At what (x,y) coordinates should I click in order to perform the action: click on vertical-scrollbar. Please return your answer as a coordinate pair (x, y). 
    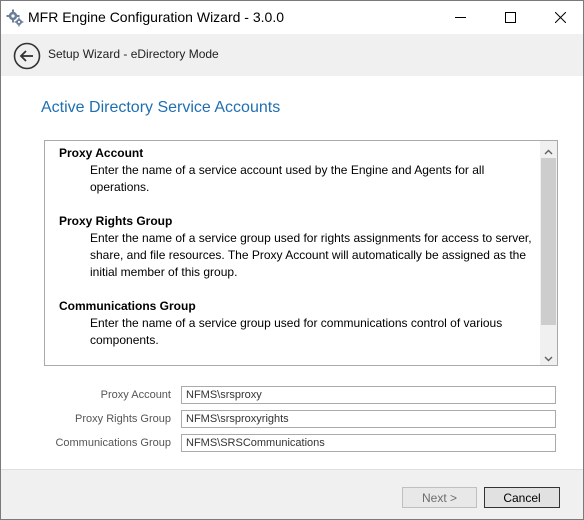
    Looking at the image, I should click on (548, 253).